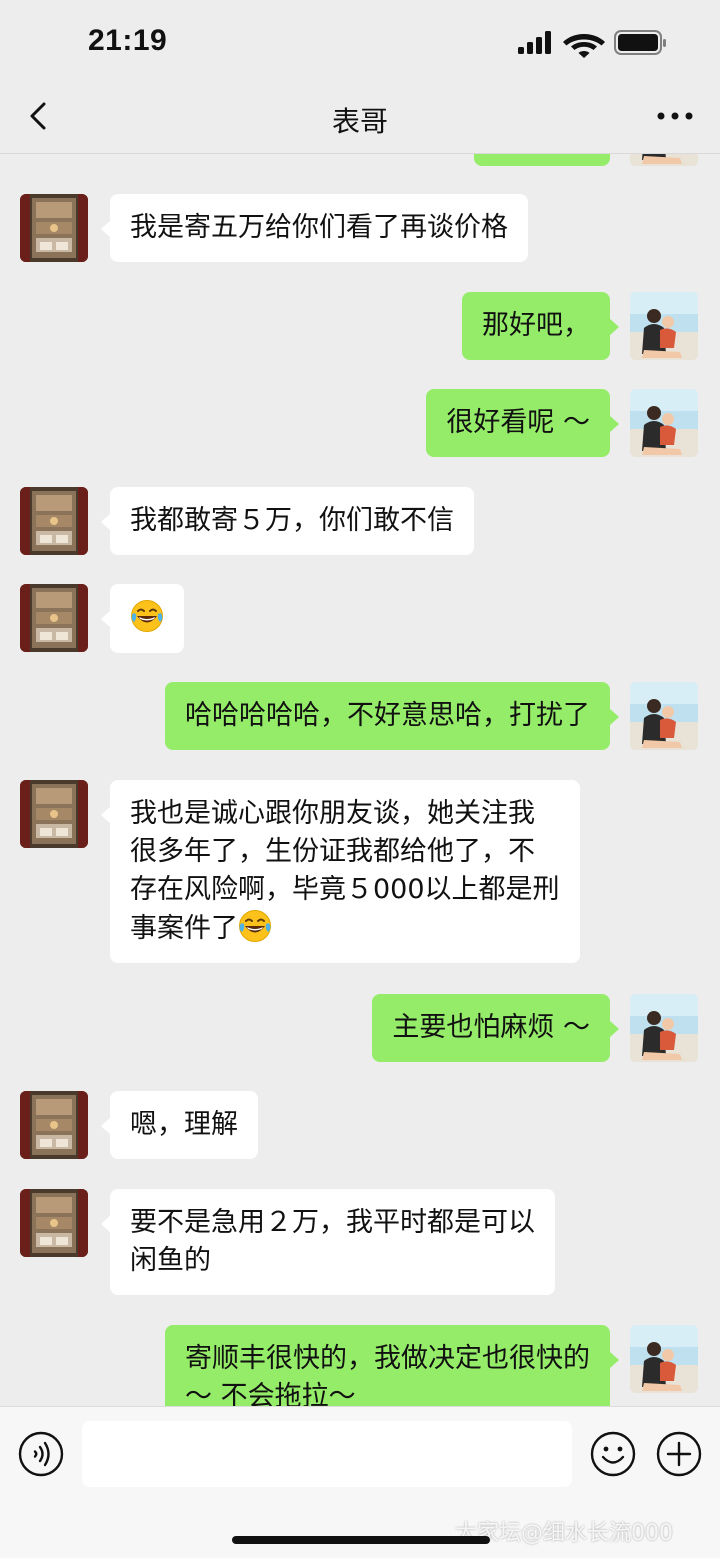  What do you see at coordinates (287, 521) in the screenshot?
I see `message-bubble: 我都敢寄５万，你们敢不信` at bounding box center [287, 521].